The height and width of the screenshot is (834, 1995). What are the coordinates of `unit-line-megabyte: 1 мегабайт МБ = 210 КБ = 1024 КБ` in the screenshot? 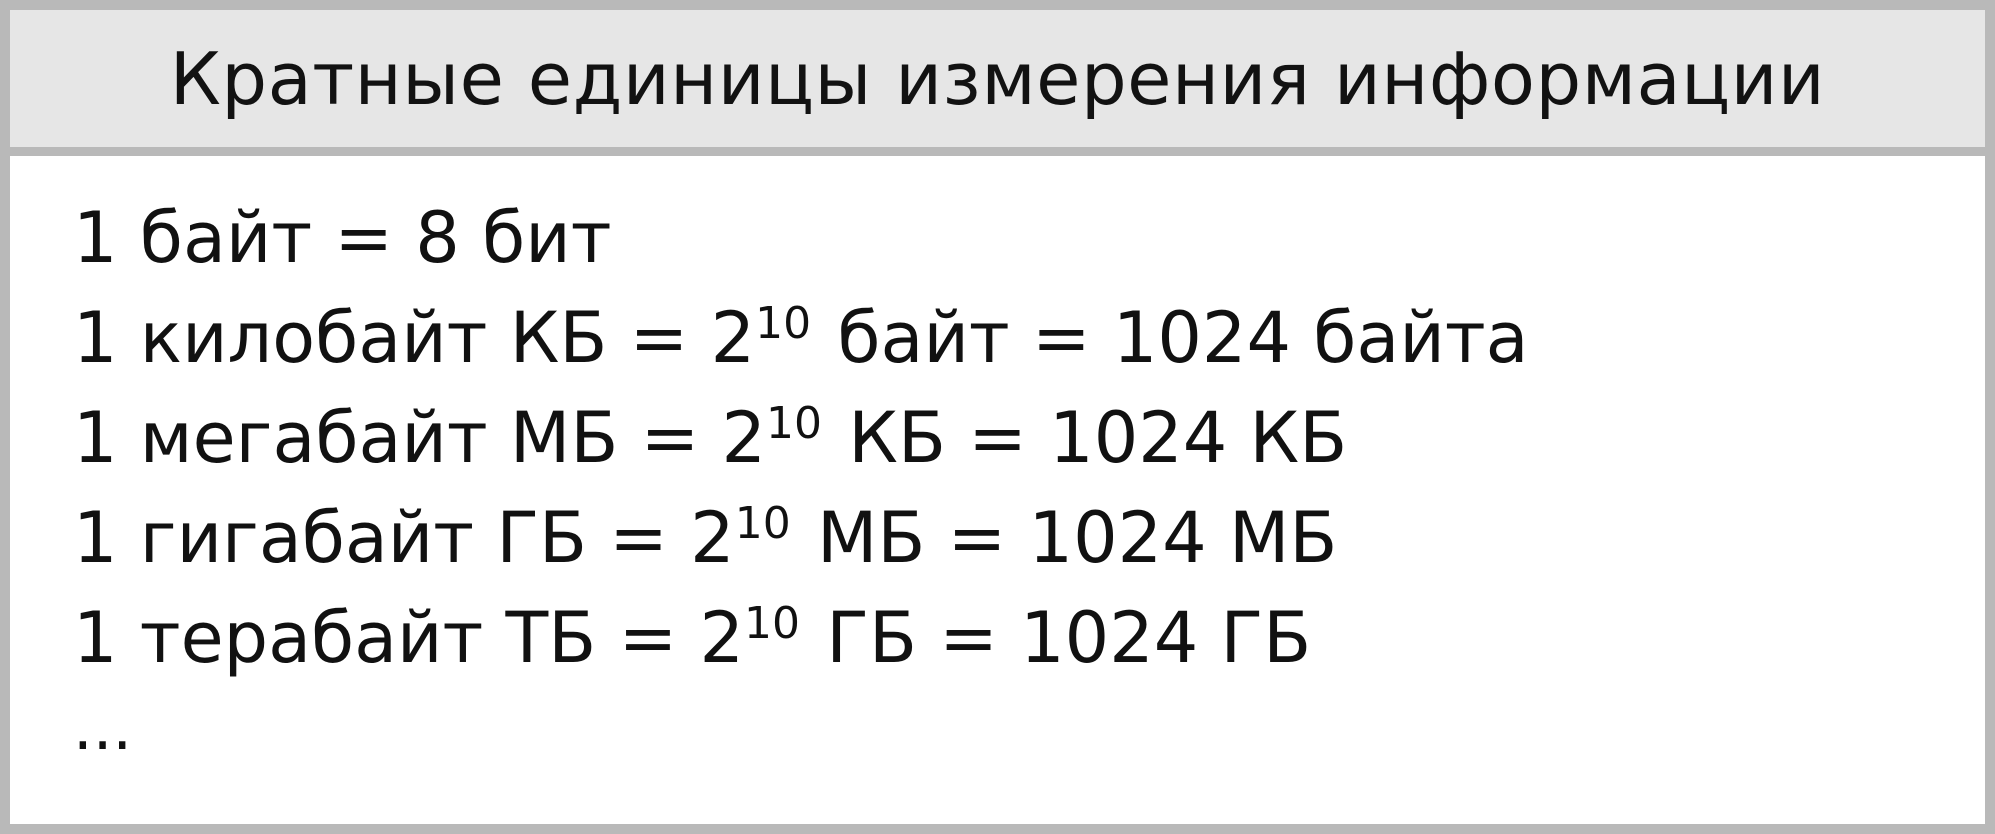 It's located at (1013, 438).